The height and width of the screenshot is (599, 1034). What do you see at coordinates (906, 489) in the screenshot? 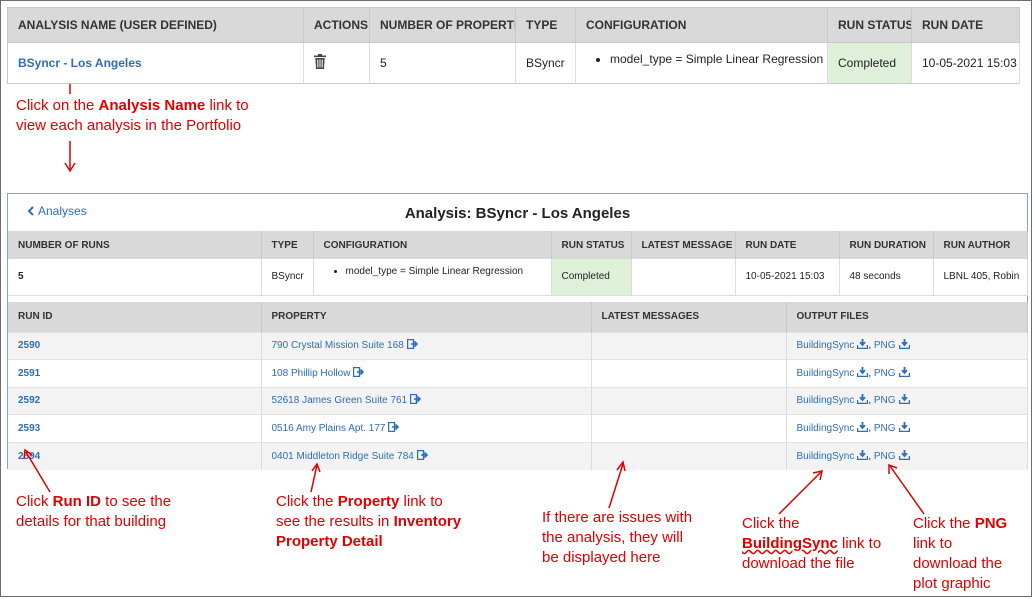
I see `annotation-arrow-png` at bounding box center [906, 489].